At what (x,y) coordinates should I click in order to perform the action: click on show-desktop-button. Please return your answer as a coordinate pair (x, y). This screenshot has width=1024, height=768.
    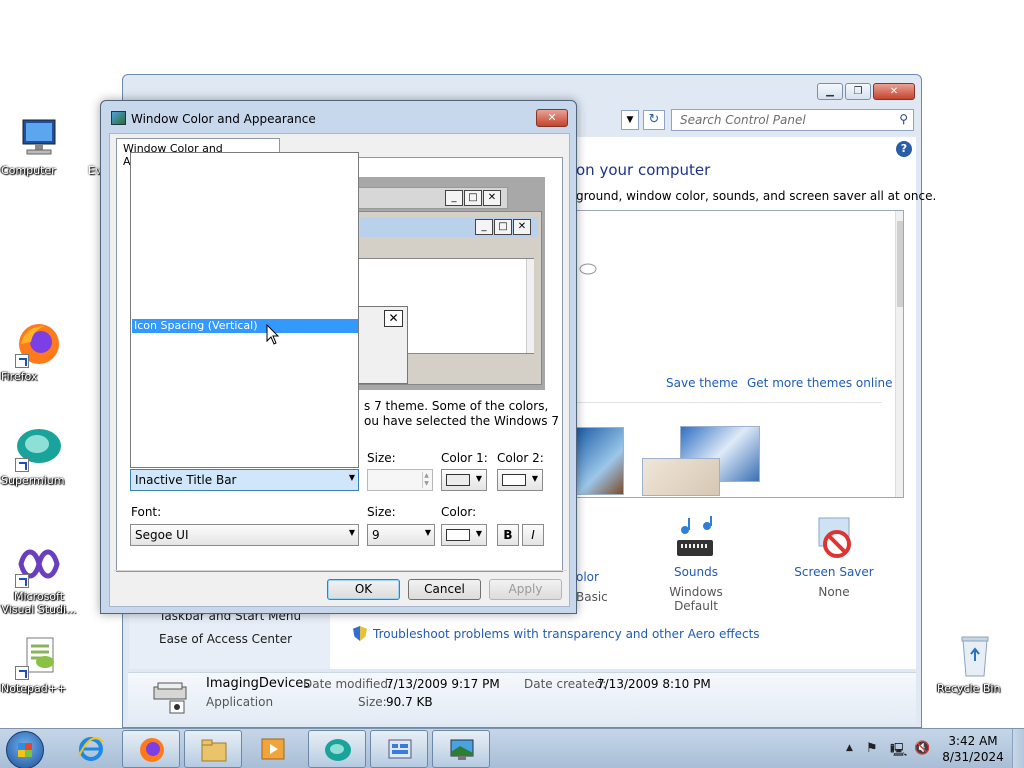
    Looking at the image, I should click on (1018, 748).